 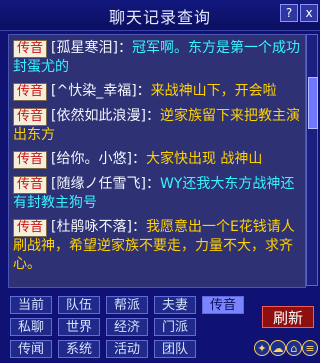 I want to click on tab-夫妻: 夫妻, so click(x=175, y=305).